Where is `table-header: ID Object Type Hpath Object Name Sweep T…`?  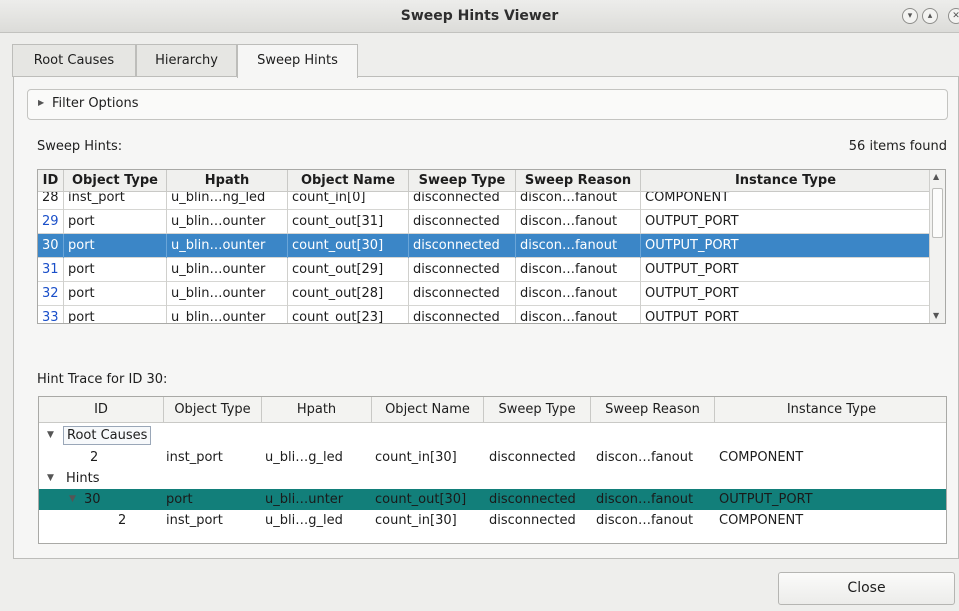
table-header: ID Object Type Hpath Object Name Sweep T… is located at coordinates (484, 181).